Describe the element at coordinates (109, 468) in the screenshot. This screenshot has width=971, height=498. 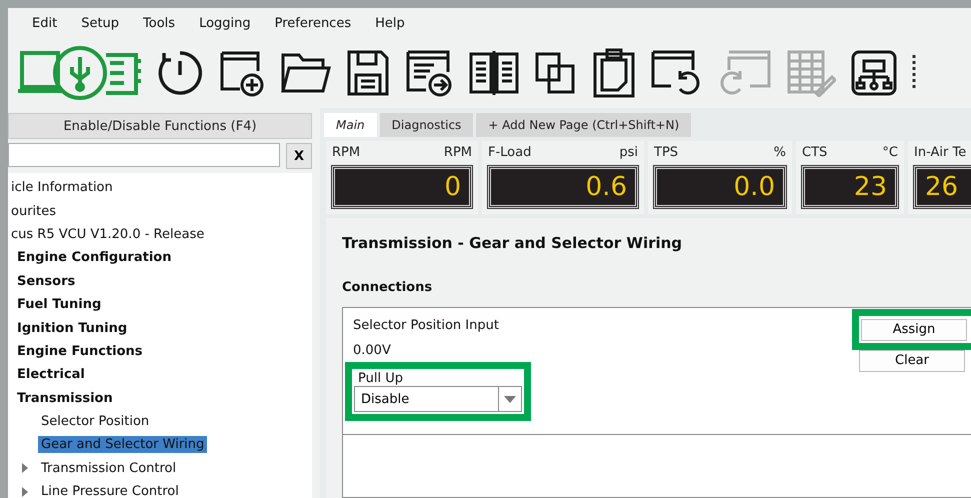
I see `tree-item: Transmission Control` at that location.